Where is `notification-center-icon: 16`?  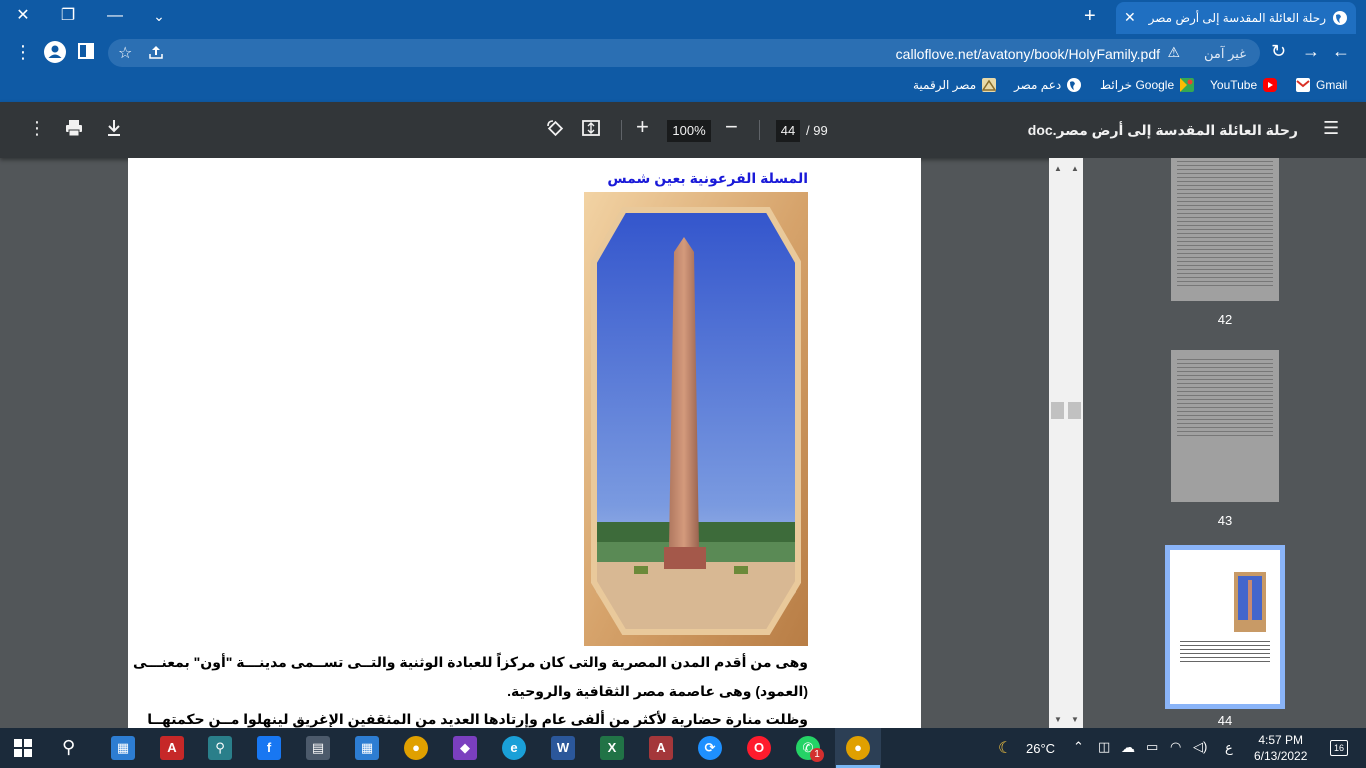 notification-center-icon: 16 is located at coordinates (1339, 748).